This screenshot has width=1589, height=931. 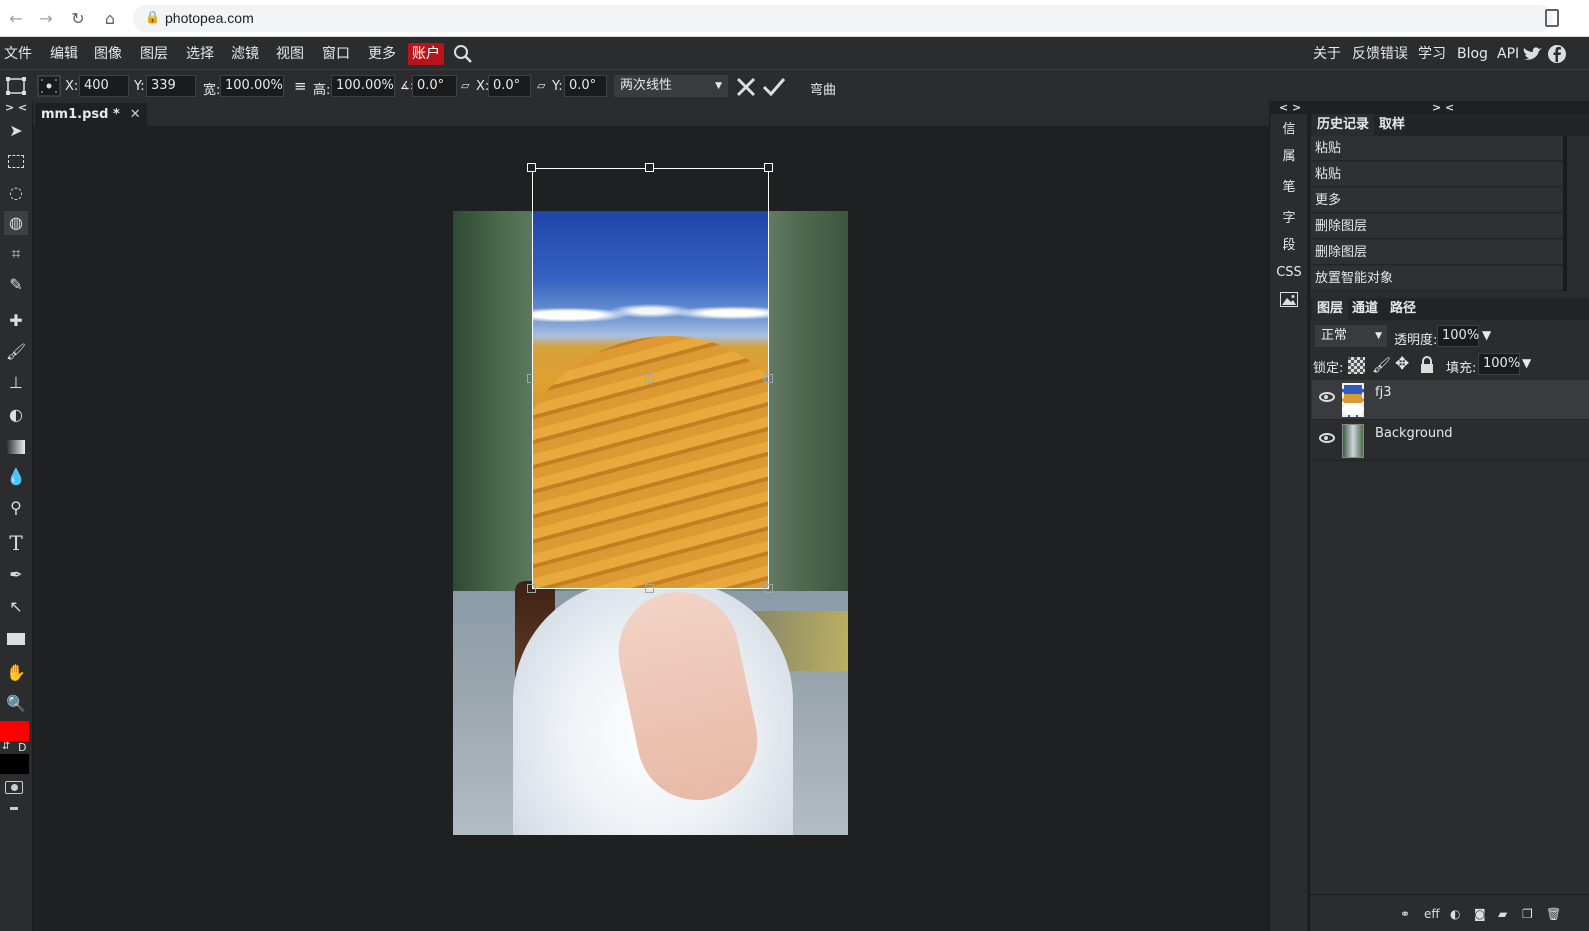 What do you see at coordinates (6, 746) in the screenshot?
I see `swap-colors-icon: ⇵` at bounding box center [6, 746].